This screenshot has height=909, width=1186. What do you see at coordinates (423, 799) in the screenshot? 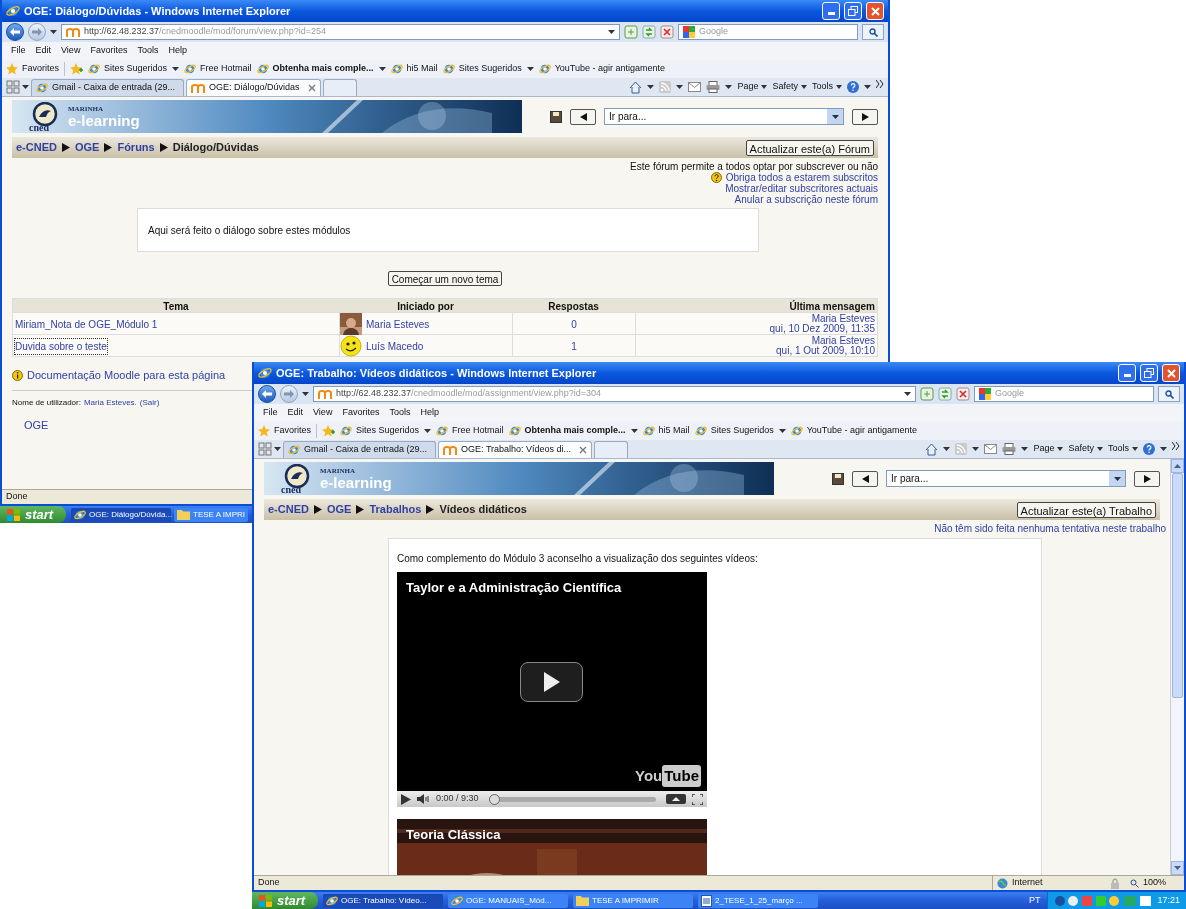
I see `volume-icon` at bounding box center [423, 799].